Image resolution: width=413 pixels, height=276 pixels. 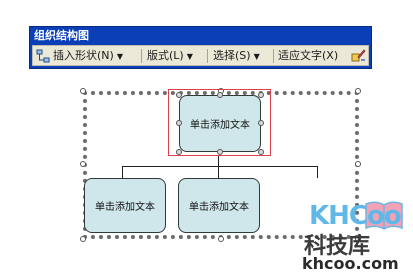 I want to click on fit-text-label: 适应文字(X), so click(x=308, y=55).